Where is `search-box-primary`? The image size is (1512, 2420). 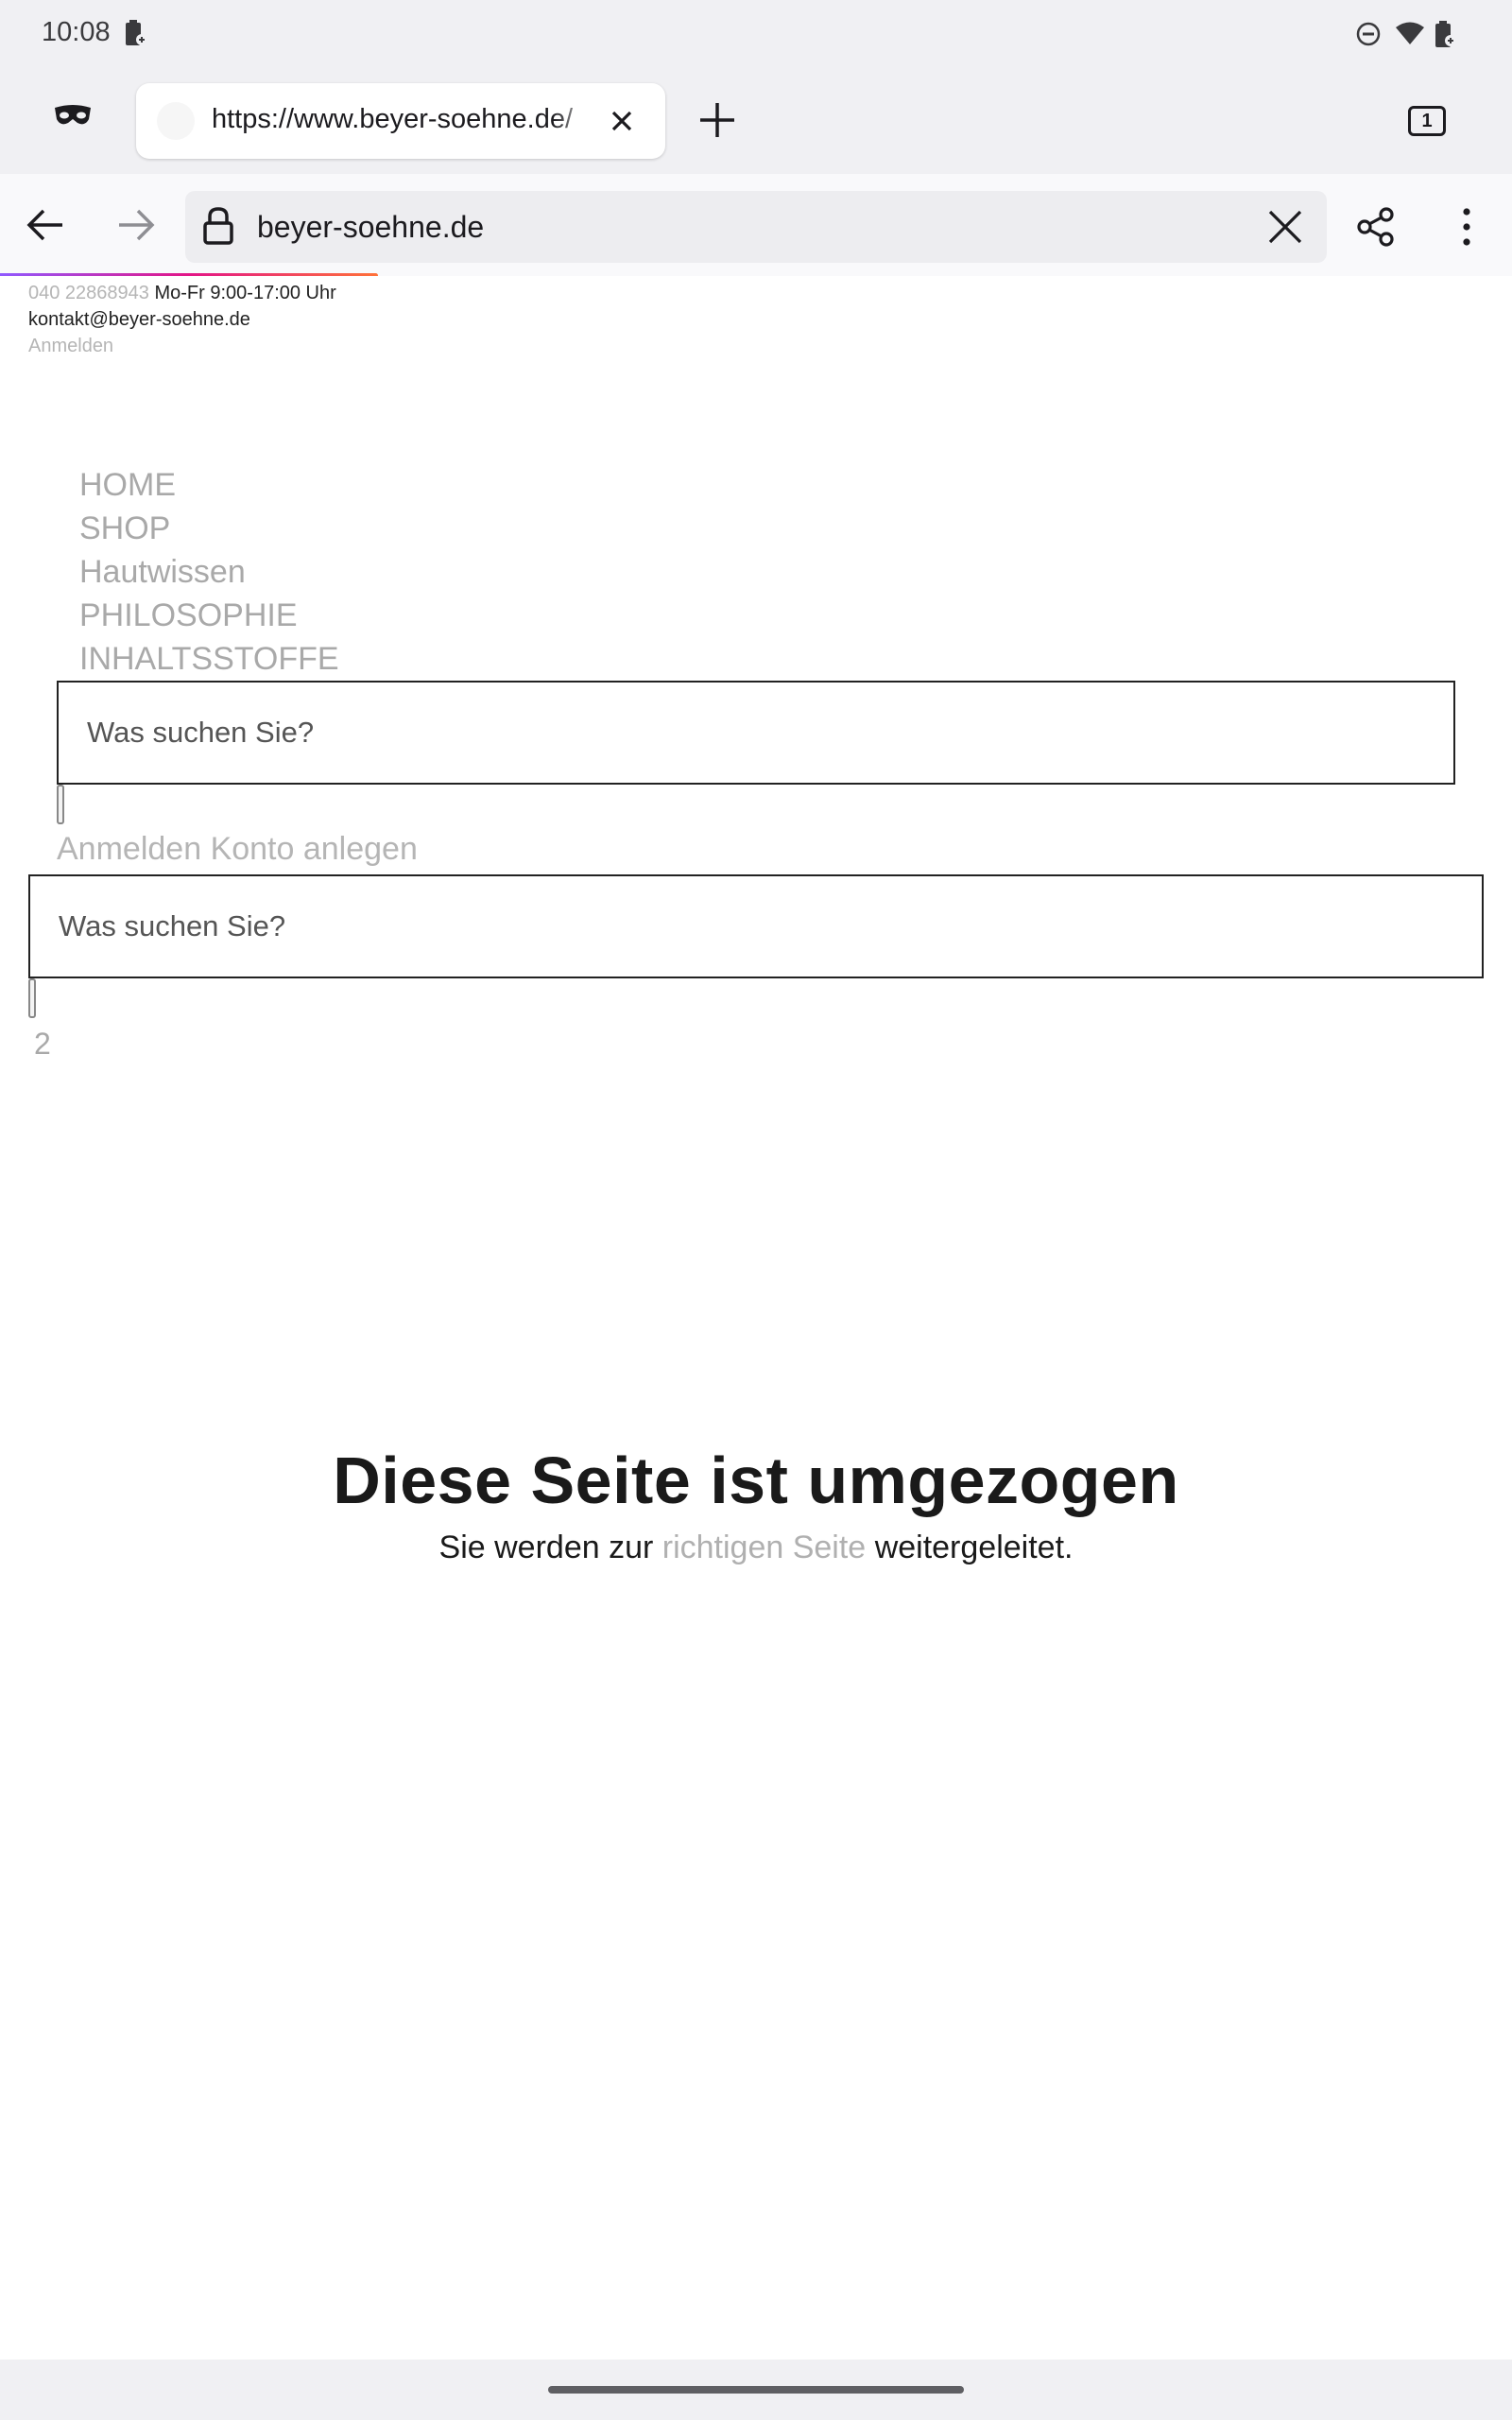
search-box-primary is located at coordinates (756, 733).